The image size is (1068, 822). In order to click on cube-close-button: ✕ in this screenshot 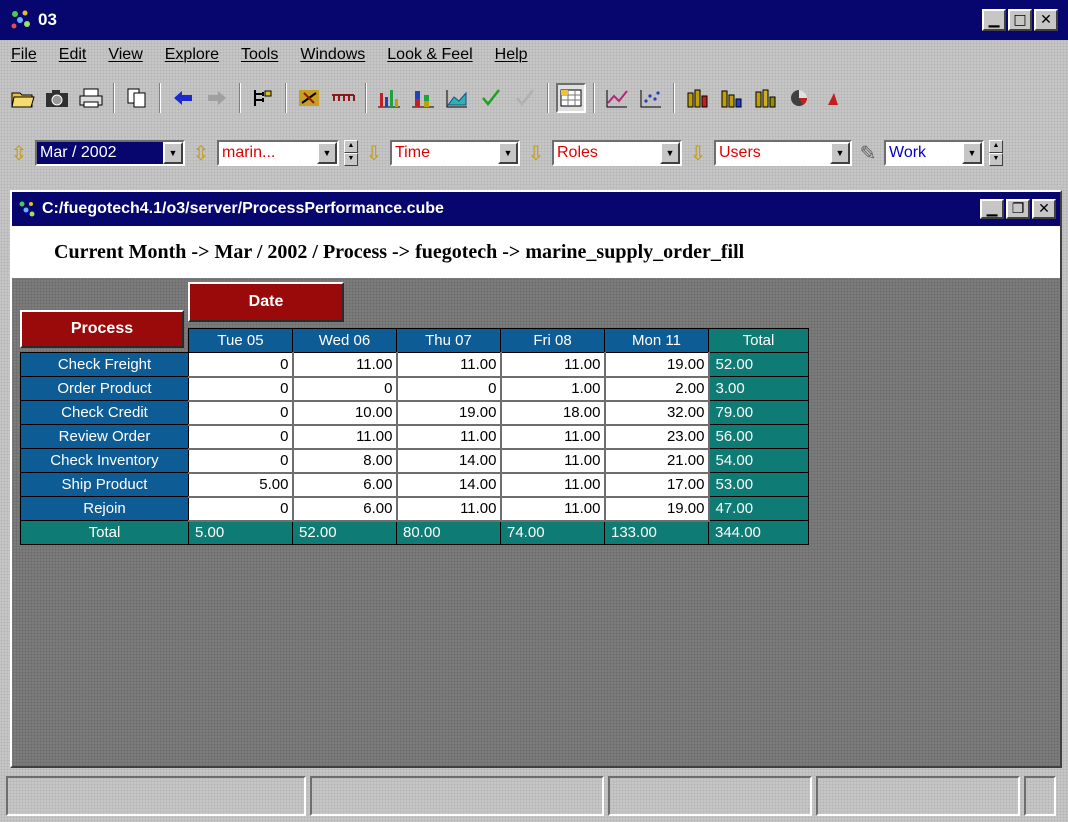, I will do `click(1044, 209)`.